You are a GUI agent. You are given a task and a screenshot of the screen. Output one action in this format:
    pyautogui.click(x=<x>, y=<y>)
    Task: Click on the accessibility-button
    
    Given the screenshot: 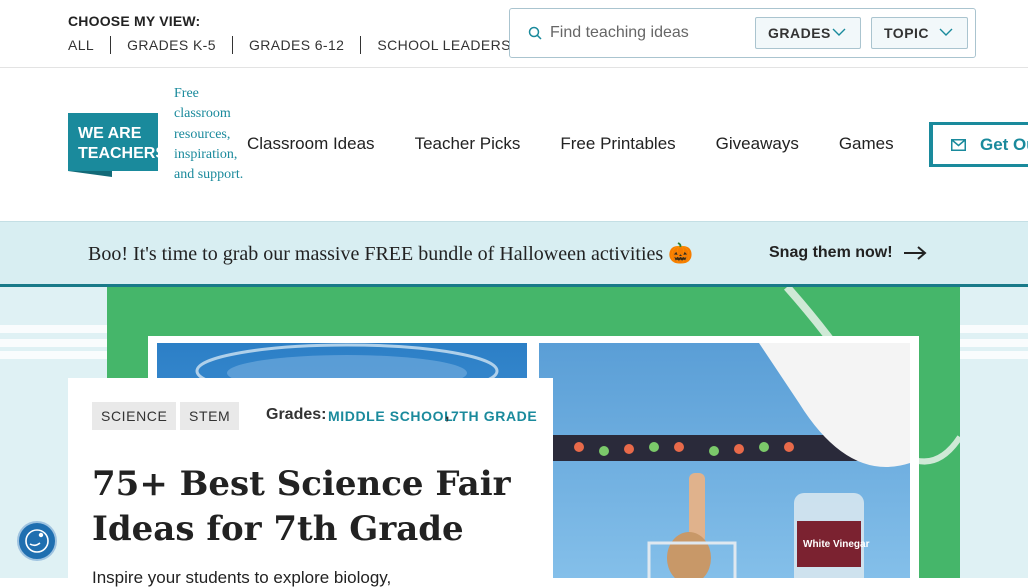 What is the action you would take?
    pyautogui.click(x=37, y=541)
    